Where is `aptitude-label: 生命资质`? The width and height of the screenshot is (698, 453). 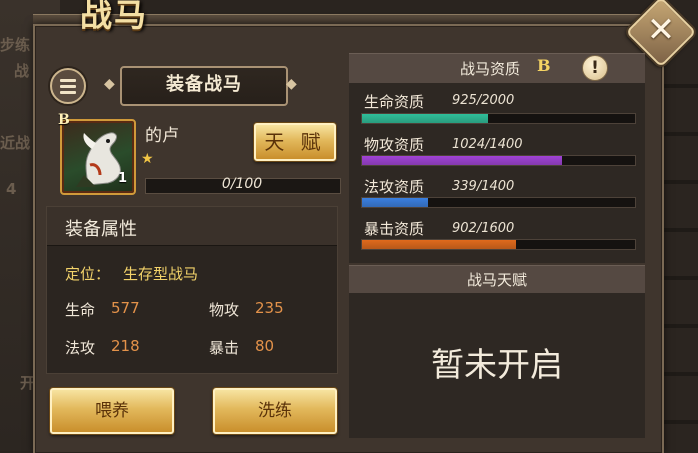
aptitude-label: 生命资质 is located at coordinates (394, 102).